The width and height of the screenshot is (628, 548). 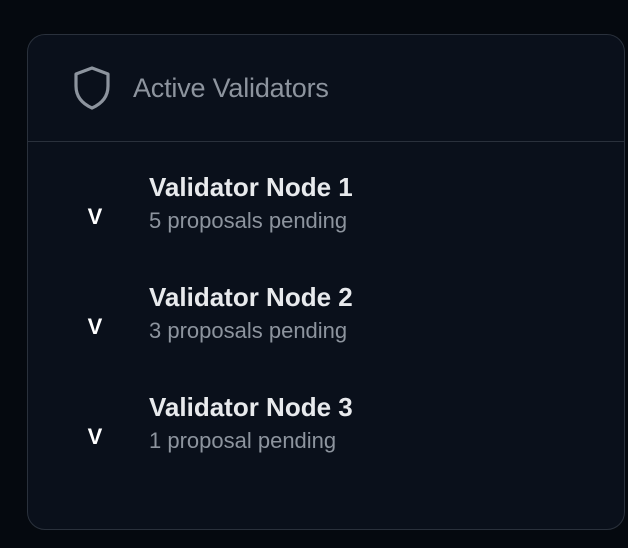 I want to click on validator-status: 1 proposal pending, so click(x=243, y=440).